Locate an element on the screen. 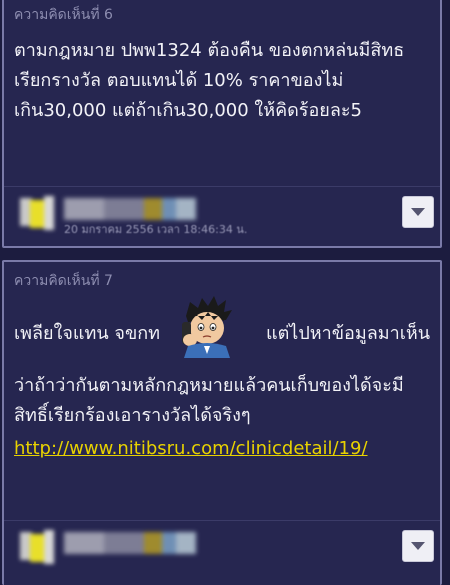  post-timestamp: 20 มกราคม 2556 เวลา 18:46:34 น. is located at coordinates (156, 229).